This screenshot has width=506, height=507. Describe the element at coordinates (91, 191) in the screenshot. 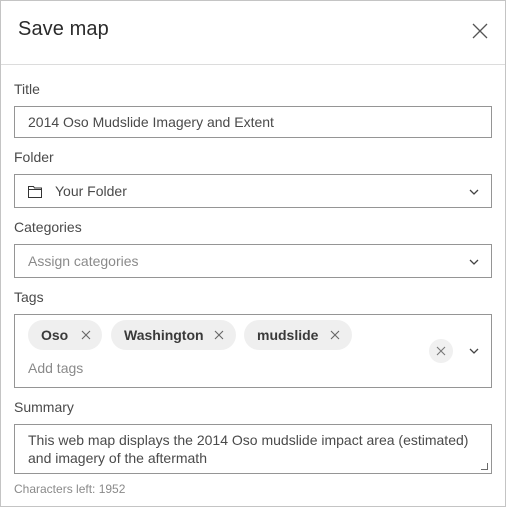

I see `folder-select-value: Your Folder` at that location.